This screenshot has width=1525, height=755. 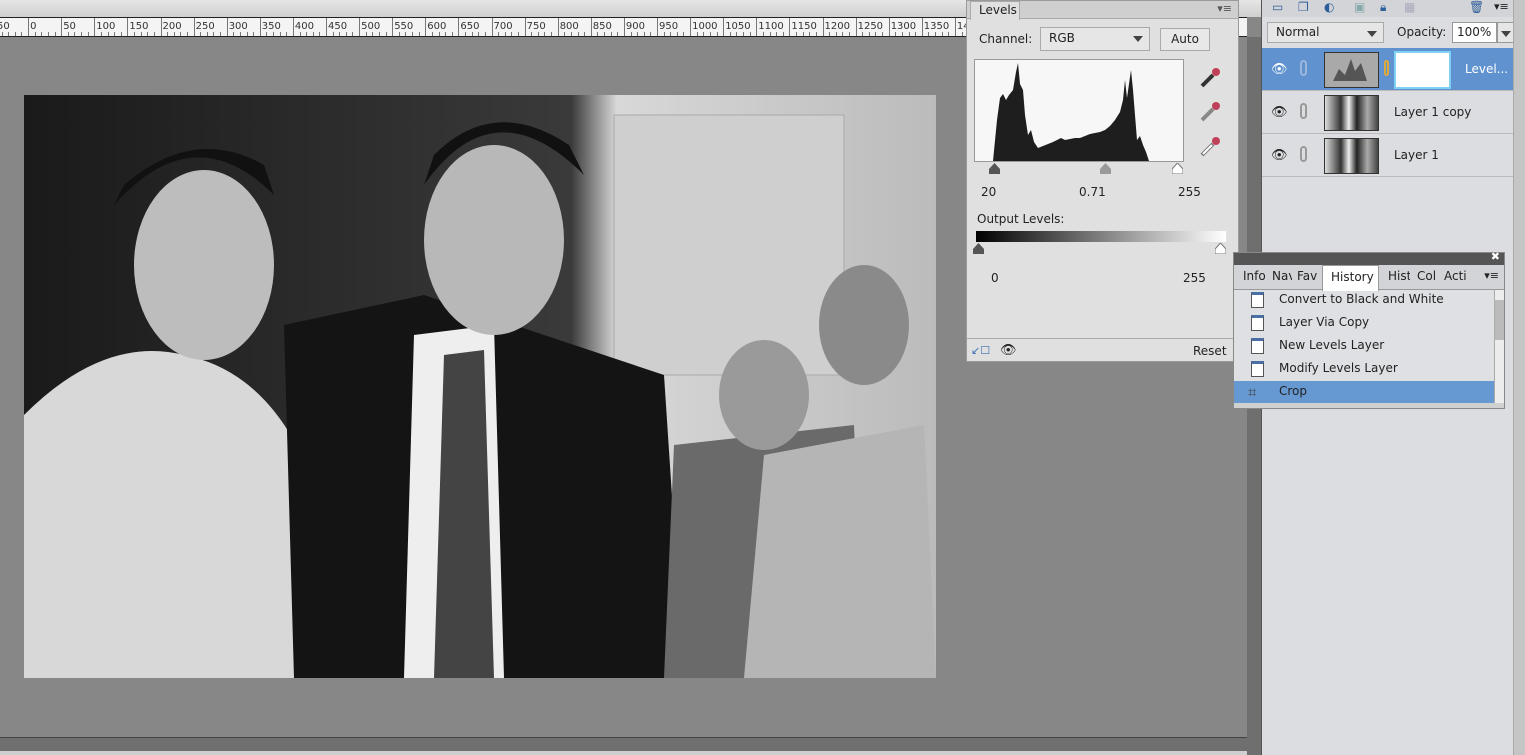 I want to click on horizontal-scrollbar, so click(x=623, y=744).